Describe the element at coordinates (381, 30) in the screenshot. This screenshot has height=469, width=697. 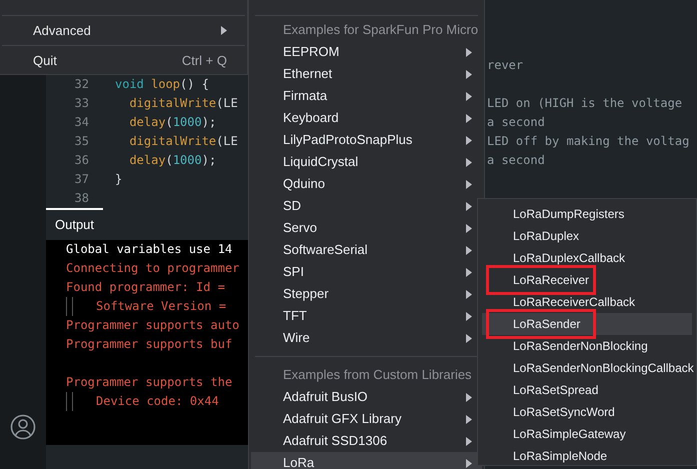
I see `menu-section-header: Examples for SparkFun Pro Micro` at that location.